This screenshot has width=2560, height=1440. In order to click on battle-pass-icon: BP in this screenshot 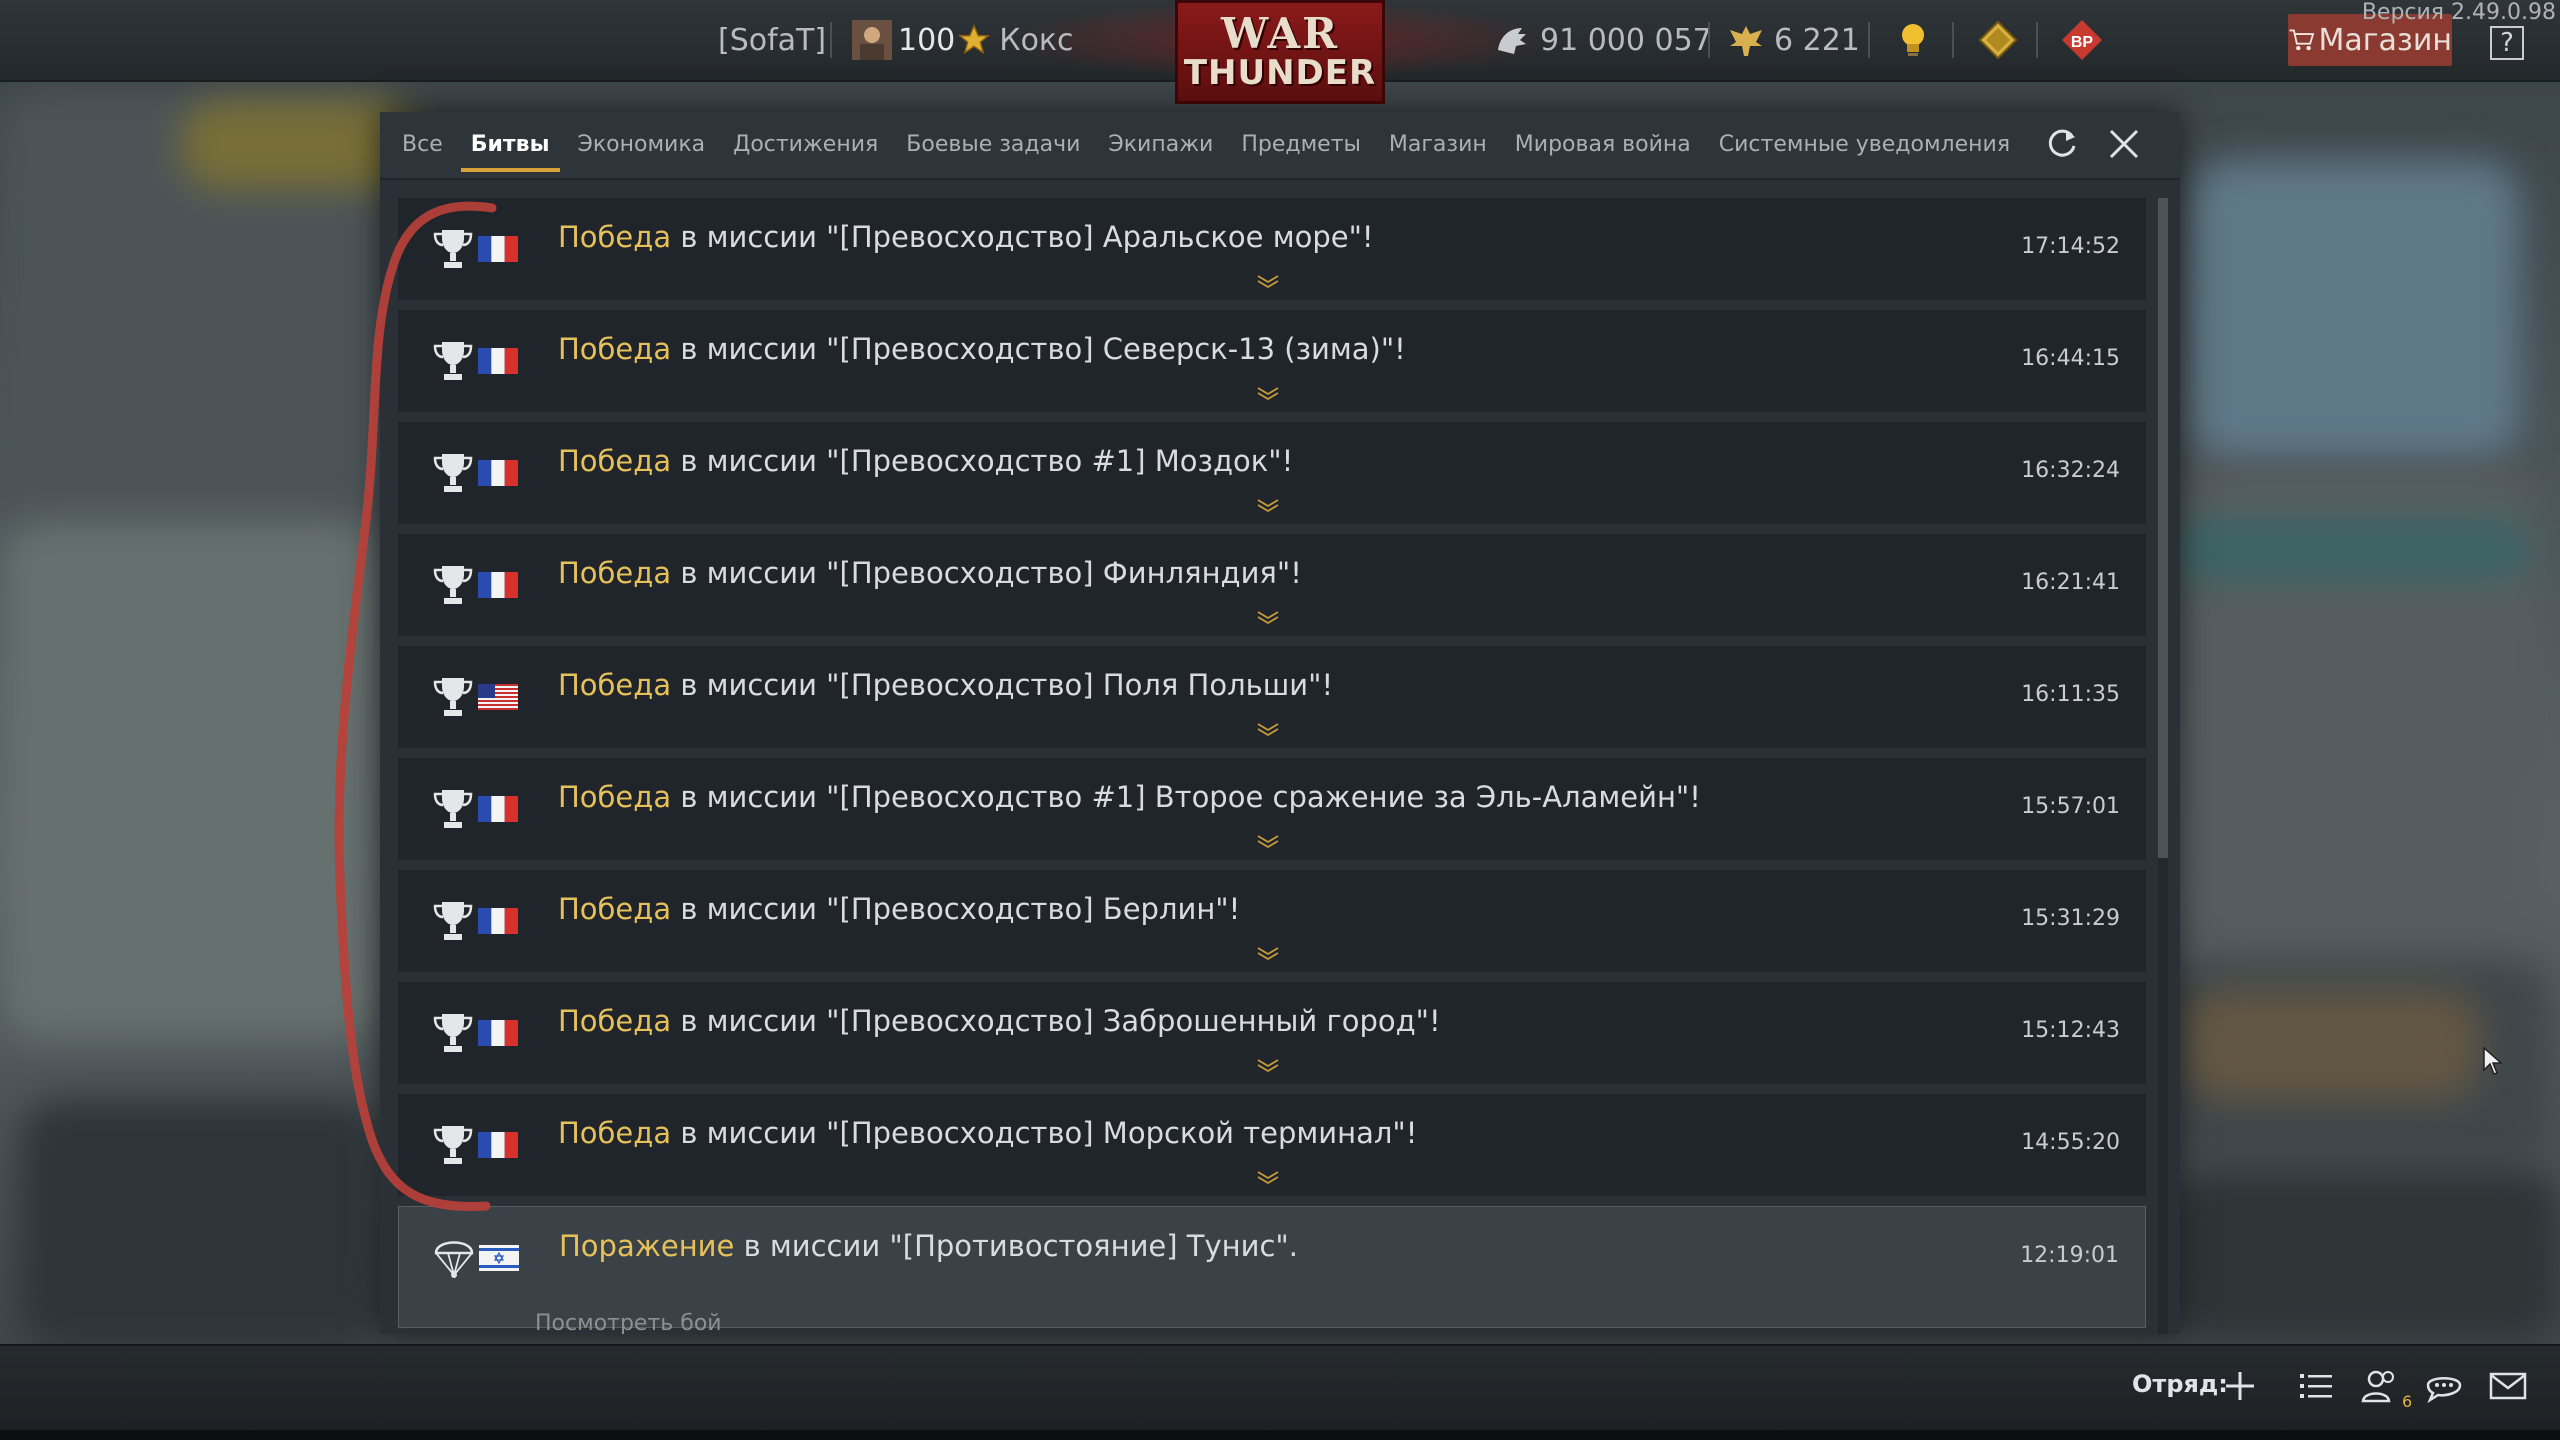, I will do `click(2082, 40)`.